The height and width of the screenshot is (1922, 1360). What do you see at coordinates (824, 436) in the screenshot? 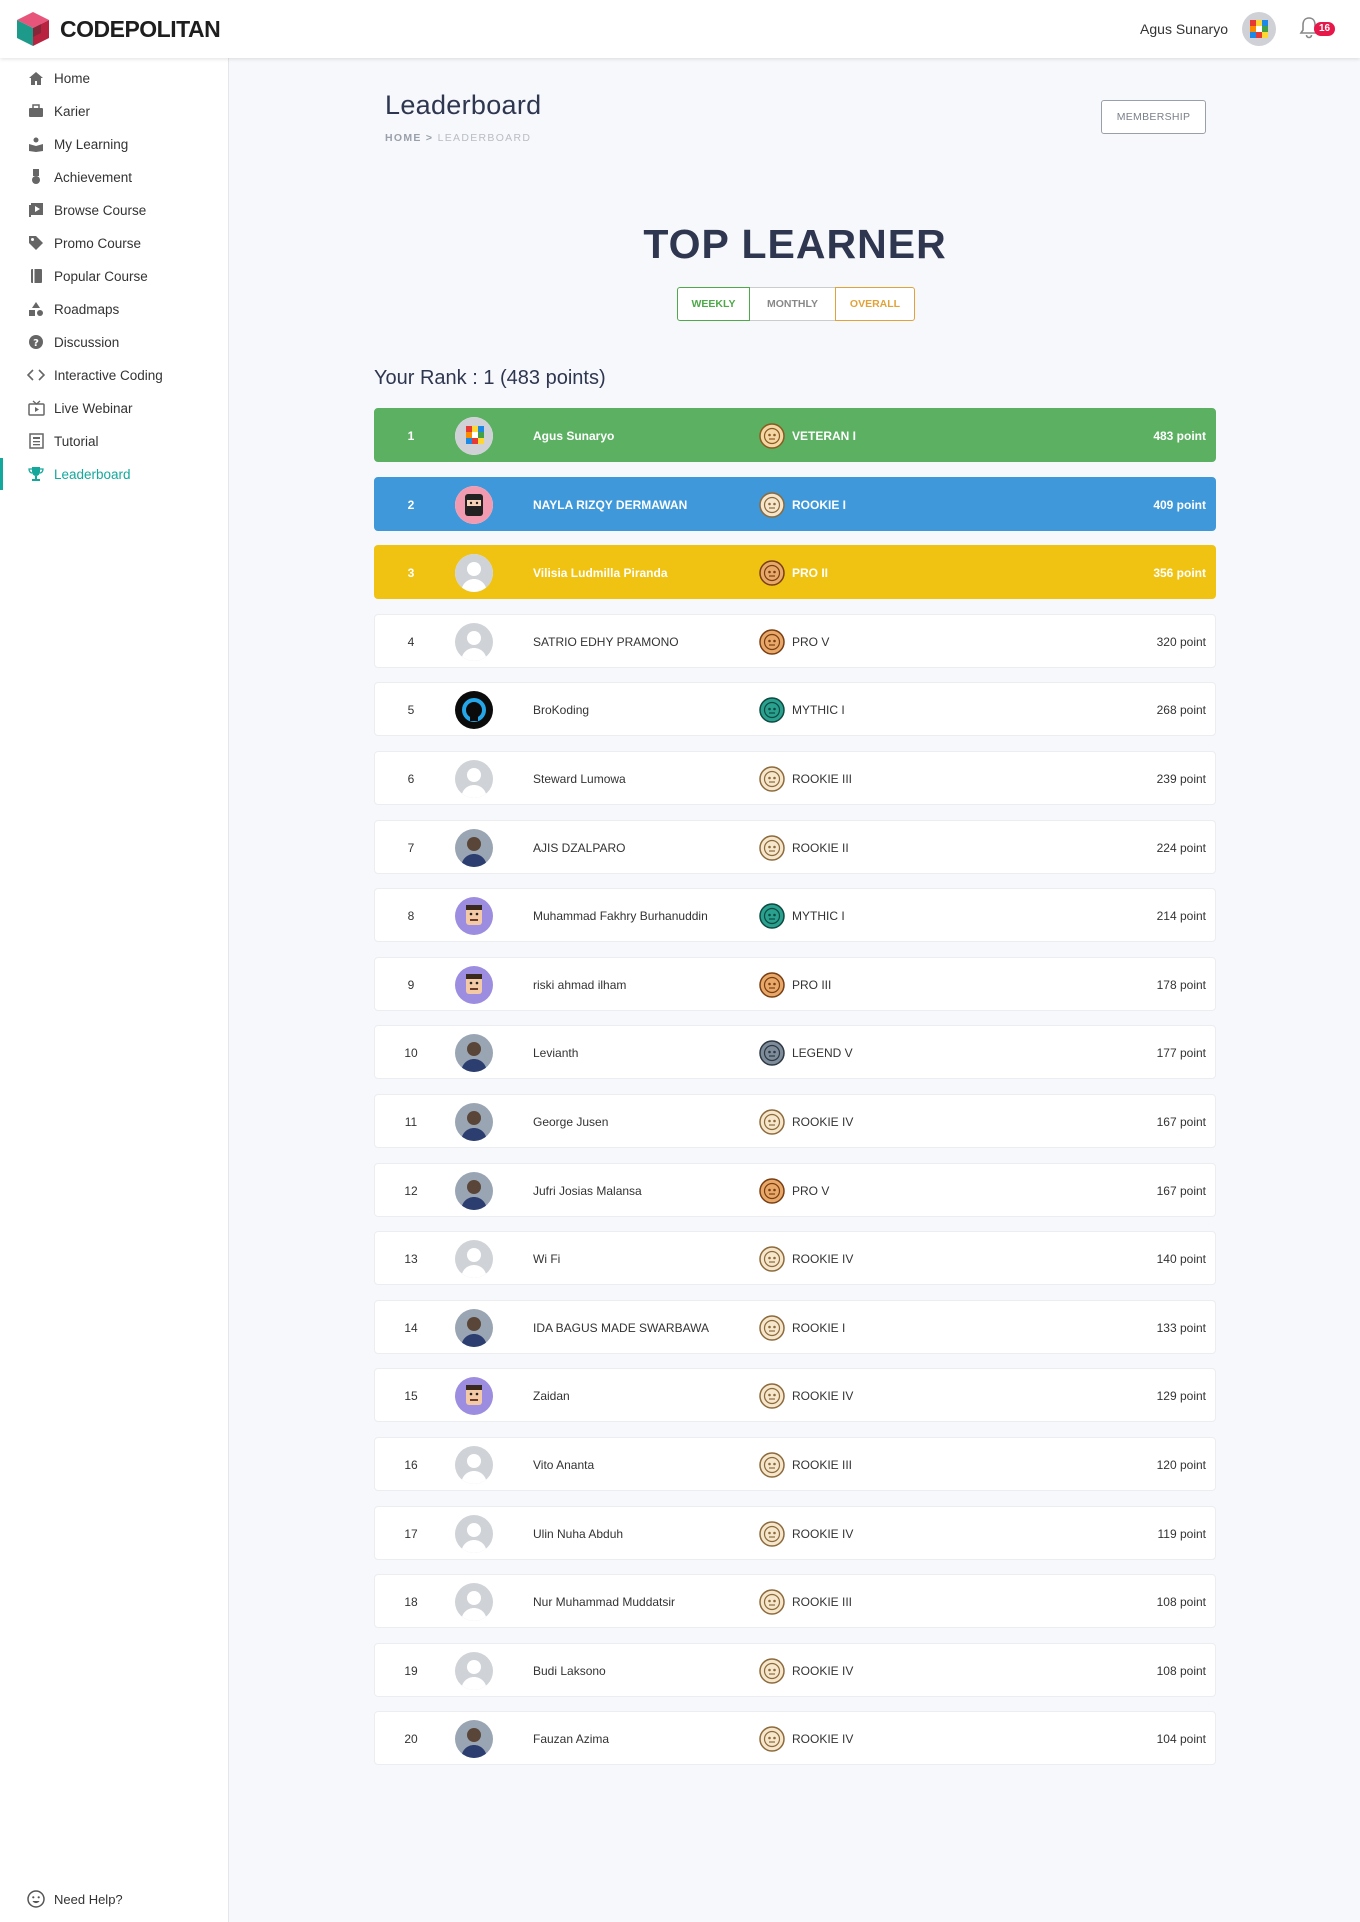
I see `level-label: VETERAN I` at bounding box center [824, 436].